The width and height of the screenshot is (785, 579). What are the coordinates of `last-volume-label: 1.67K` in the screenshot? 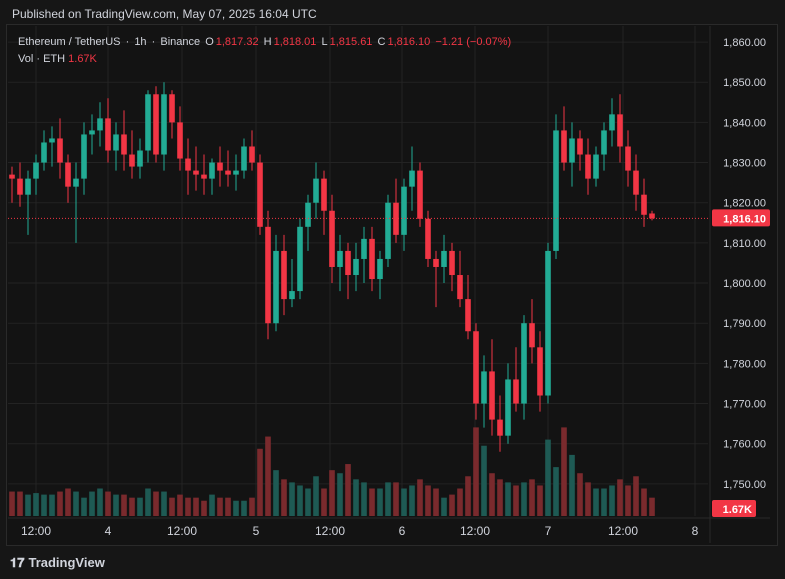 It's located at (737, 510).